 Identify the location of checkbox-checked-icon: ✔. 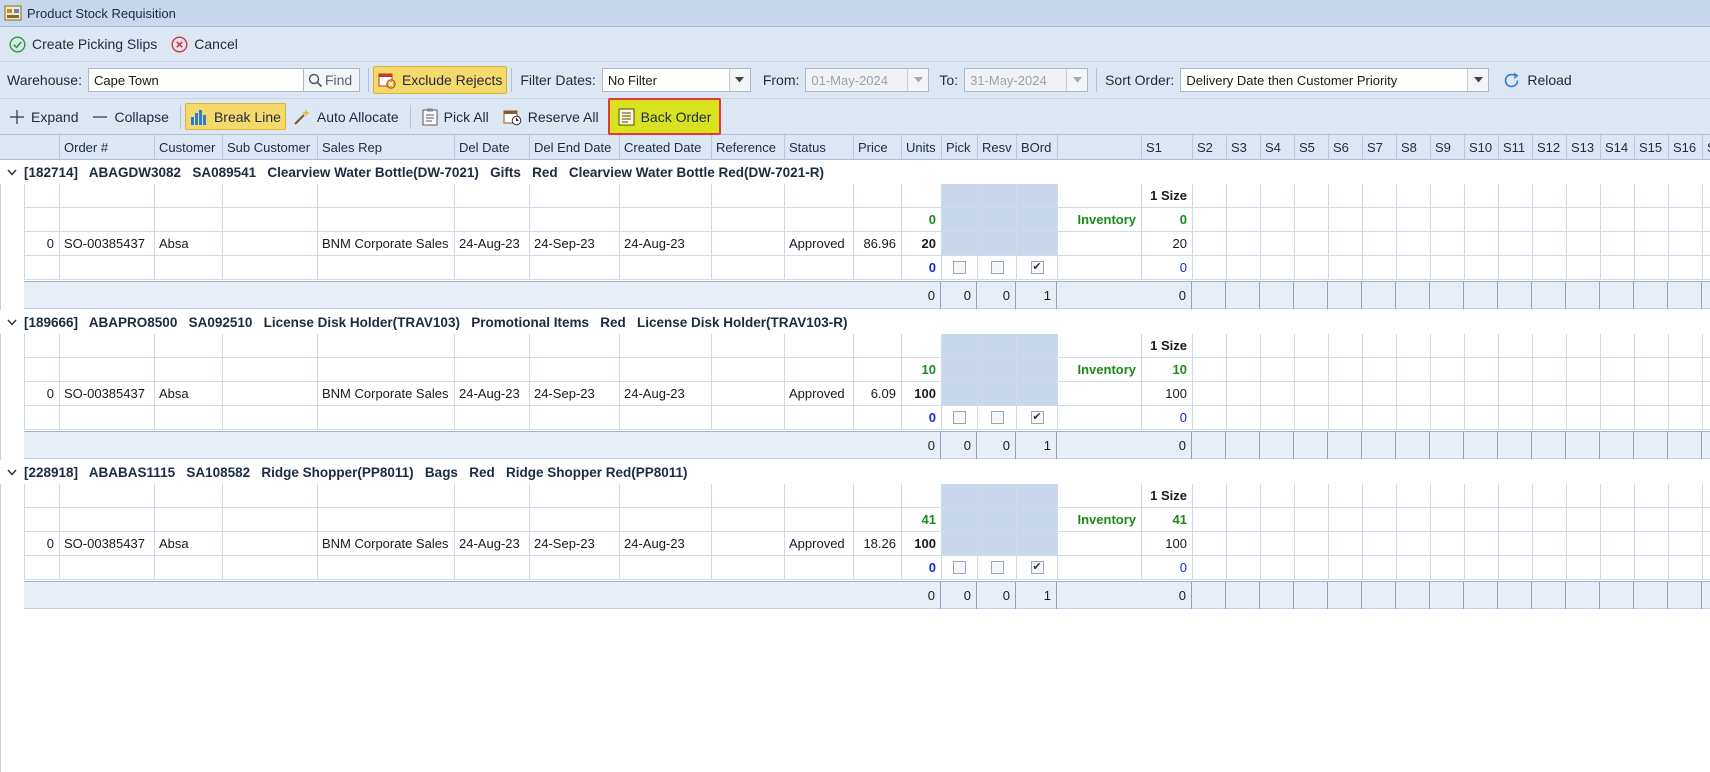
(1037, 567).